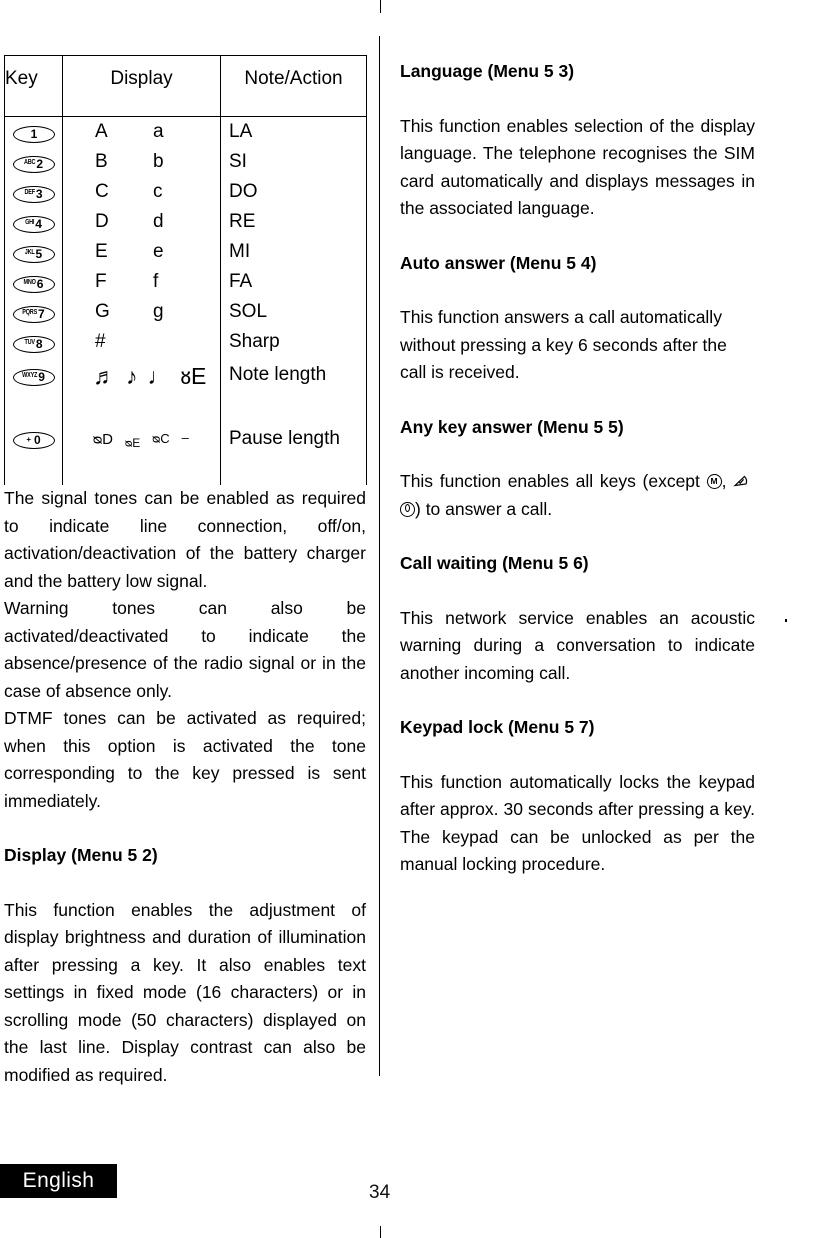 This screenshot has width=817, height=1238. What do you see at coordinates (141, 312) in the screenshot?
I see `display-cell: G g` at bounding box center [141, 312].